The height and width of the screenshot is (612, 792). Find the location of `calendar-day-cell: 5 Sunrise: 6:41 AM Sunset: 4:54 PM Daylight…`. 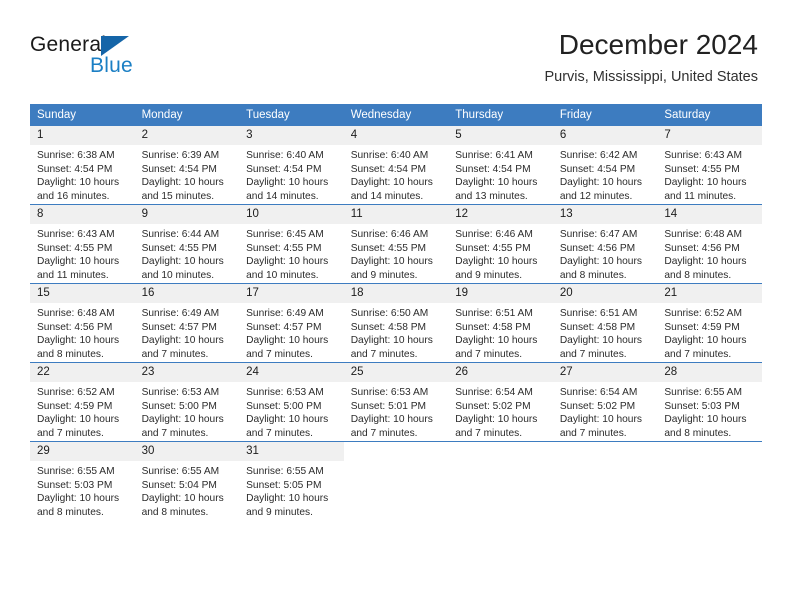

calendar-day-cell: 5 Sunrise: 6:41 AM Sunset: 4:54 PM Daylight… is located at coordinates (500, 165).